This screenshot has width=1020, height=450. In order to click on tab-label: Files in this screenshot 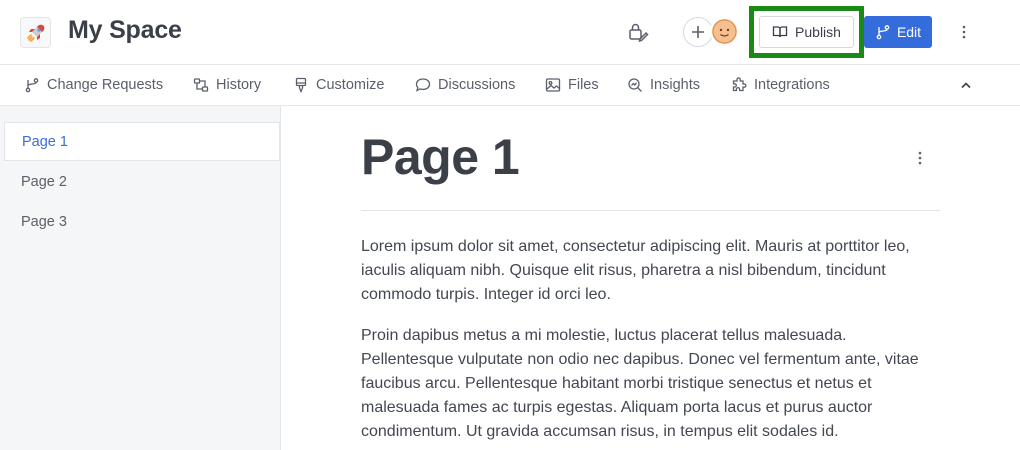, I will do `click(583, 85)`.